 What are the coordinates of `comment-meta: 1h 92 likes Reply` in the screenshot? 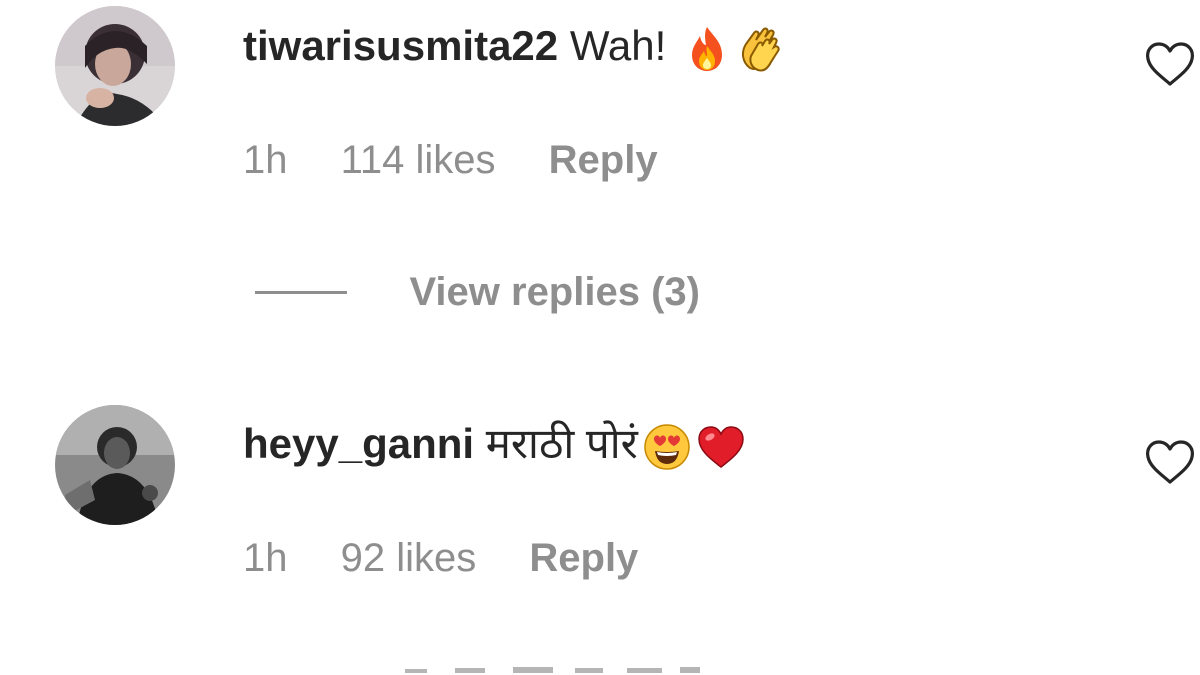 It's located at (461, 558).